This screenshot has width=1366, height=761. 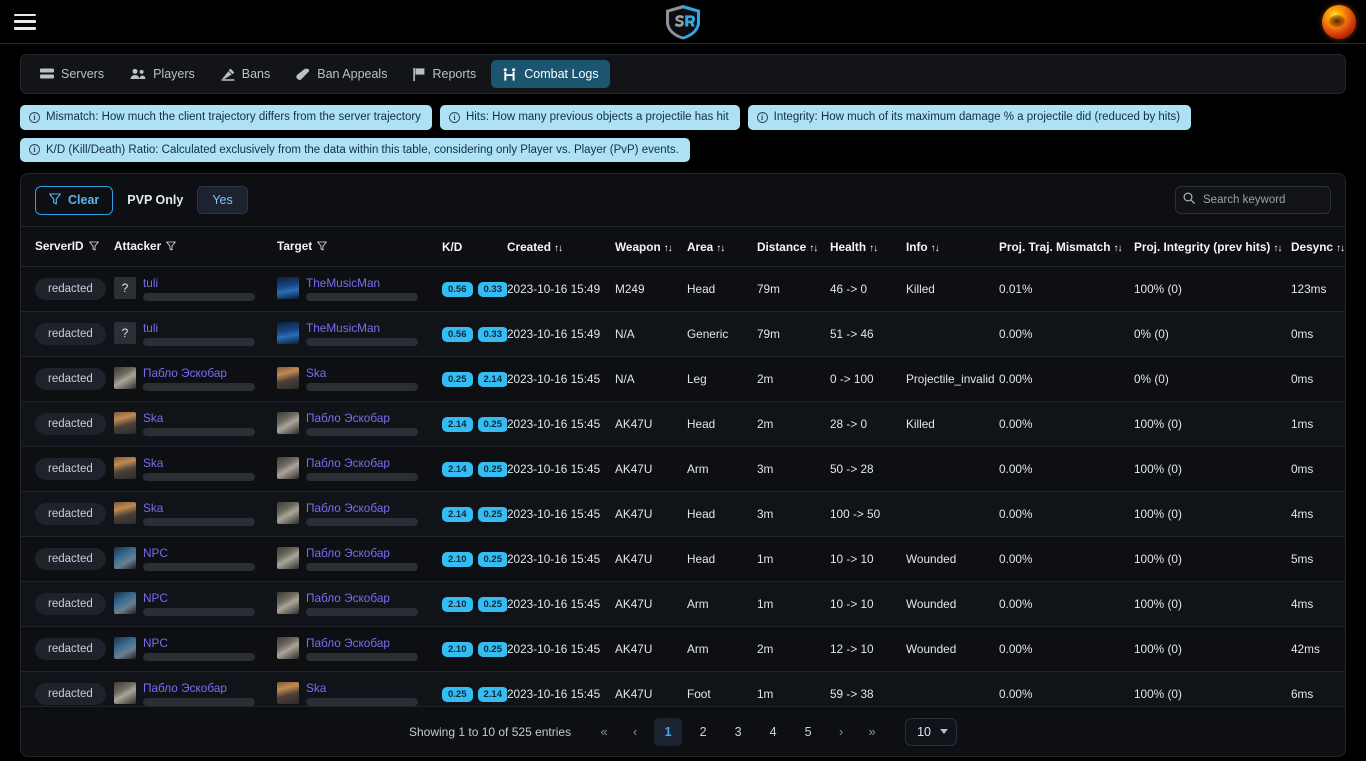 What do you see at coordinates (683, 22) in the screenshot?
I see `brand-logo-icon` at bounding box center [683, 22].